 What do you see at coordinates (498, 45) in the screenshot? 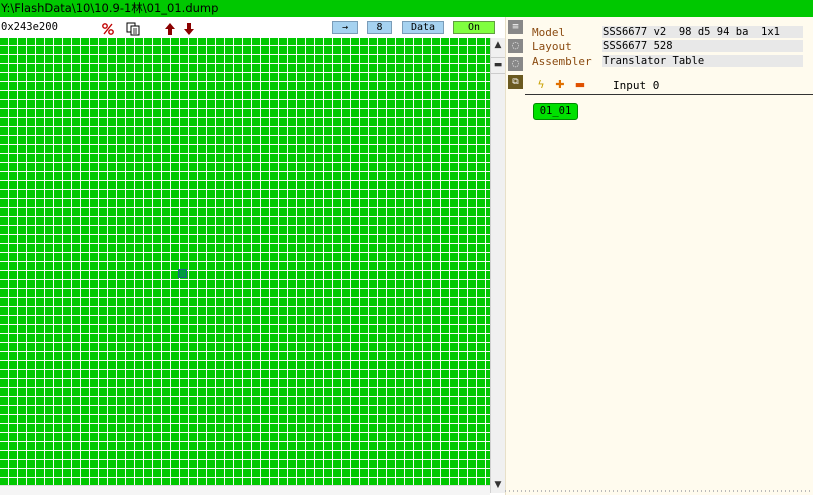
I see `scroll-up-icon: ▲` at bounding box center [498, 45].